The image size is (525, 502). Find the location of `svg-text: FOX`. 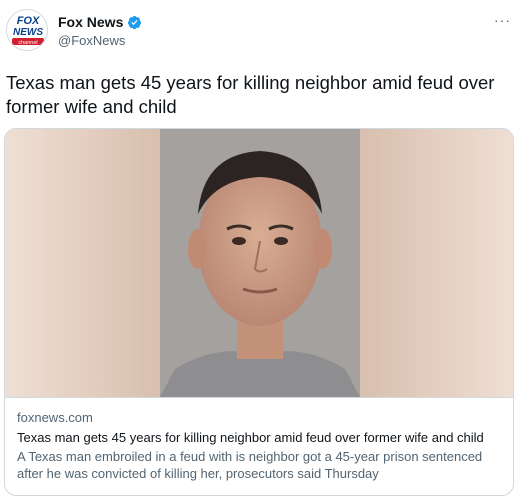

svg-text: FOX is located at coordinates (28, 21).